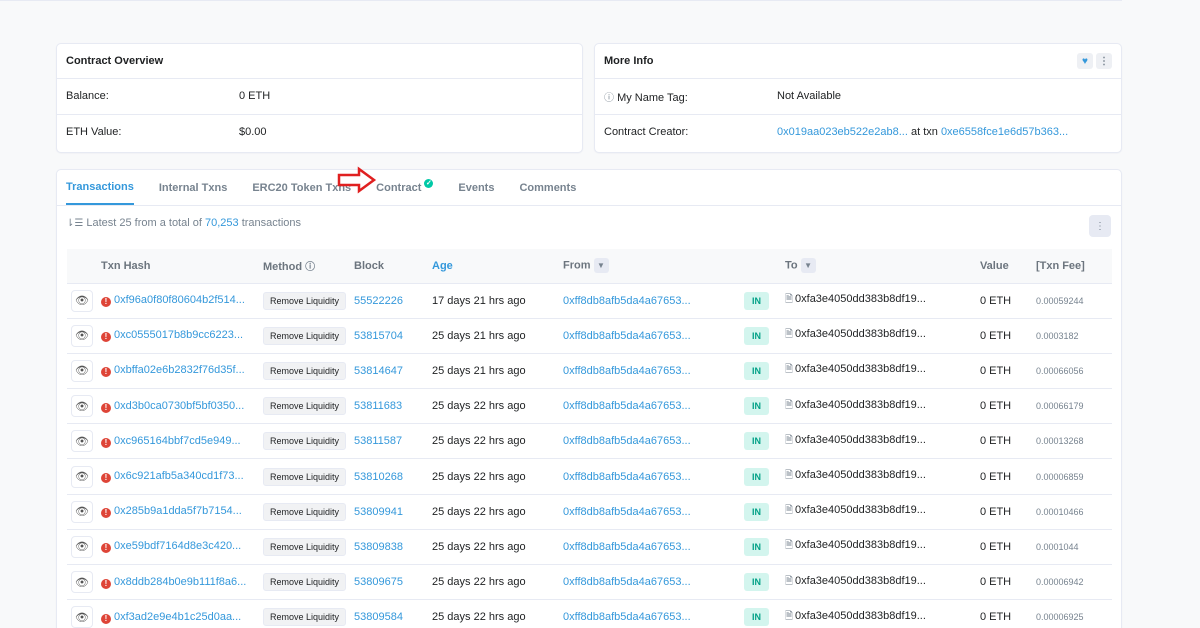 This screenshot has height=628, width=1200. Describe the element at coordinates (378, 441) in the screenshot. I see `block-link: 53811587` at that location.